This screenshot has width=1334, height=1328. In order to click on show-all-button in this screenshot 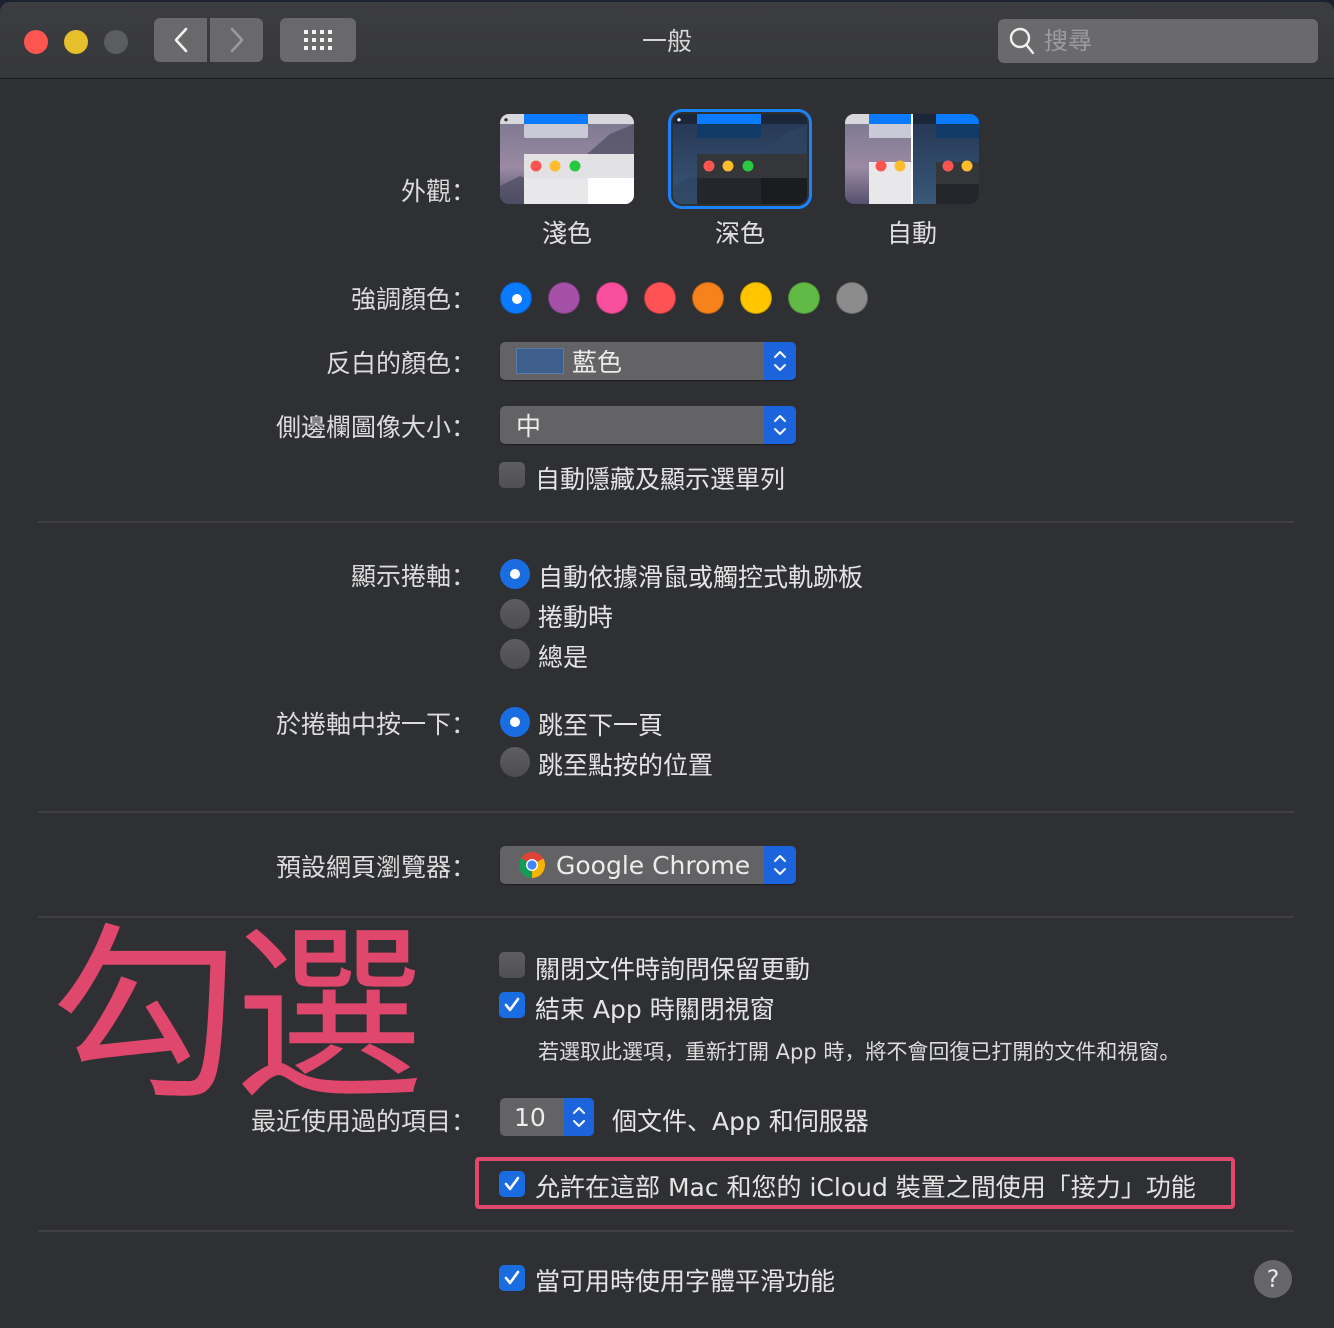, I will do `click(318, 40)`.